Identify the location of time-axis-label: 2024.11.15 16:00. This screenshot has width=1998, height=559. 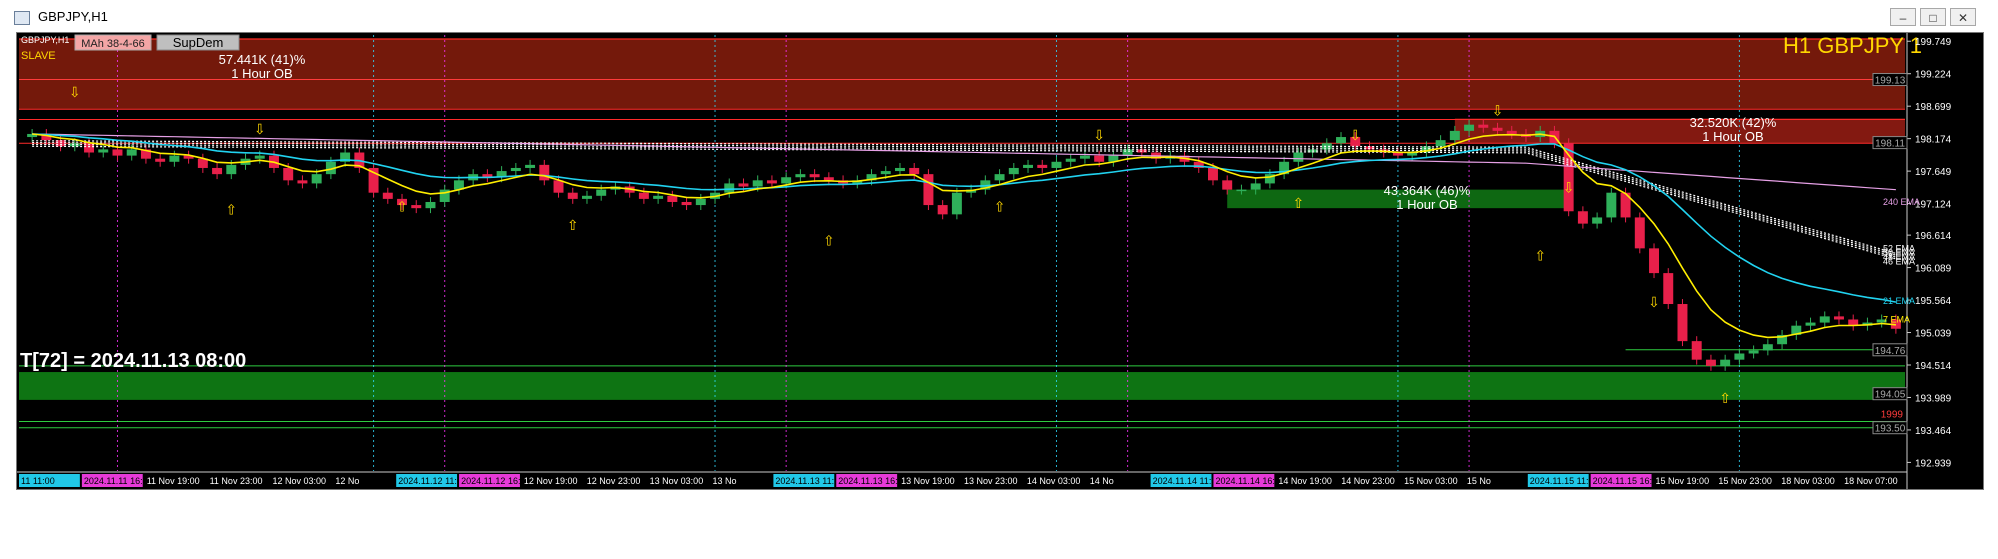
(1626, 480).